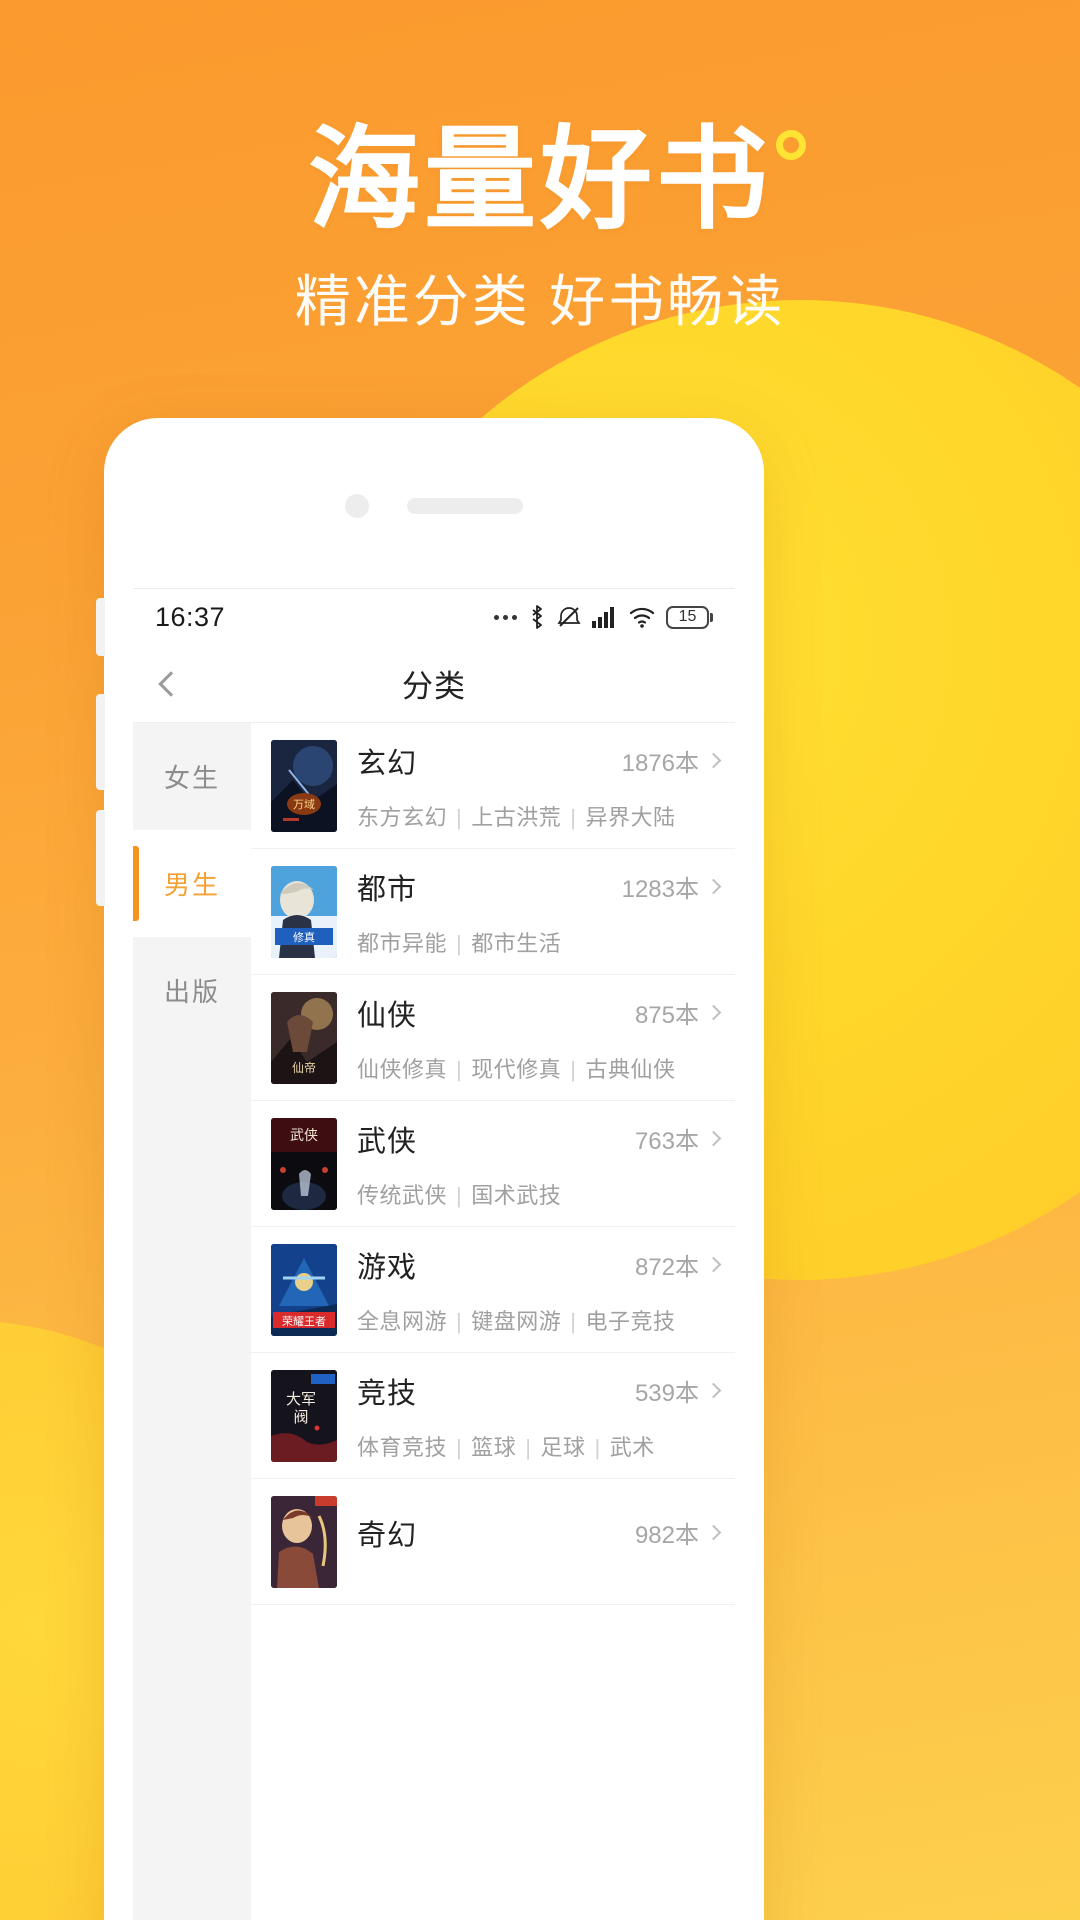 The image size is (1080, 1920). I want to click on category-count: 982本, so click(666, 1535).